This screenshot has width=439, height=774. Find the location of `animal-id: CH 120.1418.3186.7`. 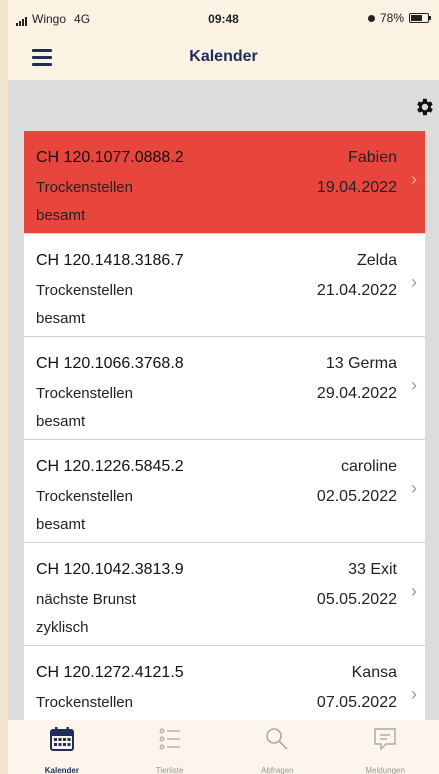

animal-id: CH 120.1418.3186.7 is located at coordinates (110, 260).